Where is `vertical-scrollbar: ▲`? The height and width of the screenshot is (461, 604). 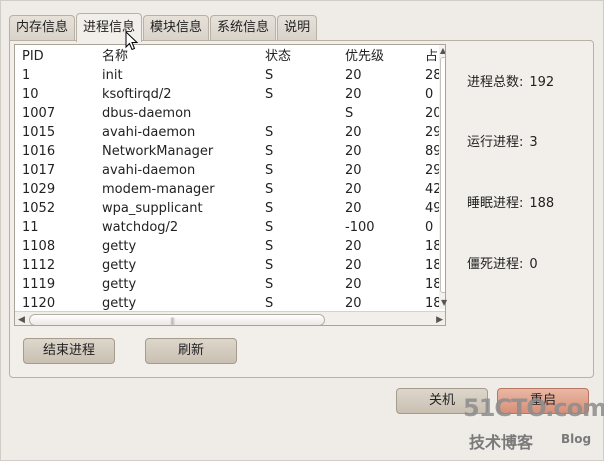
vertical-scrollbar: ▲ is located at coordinates (442, 177).